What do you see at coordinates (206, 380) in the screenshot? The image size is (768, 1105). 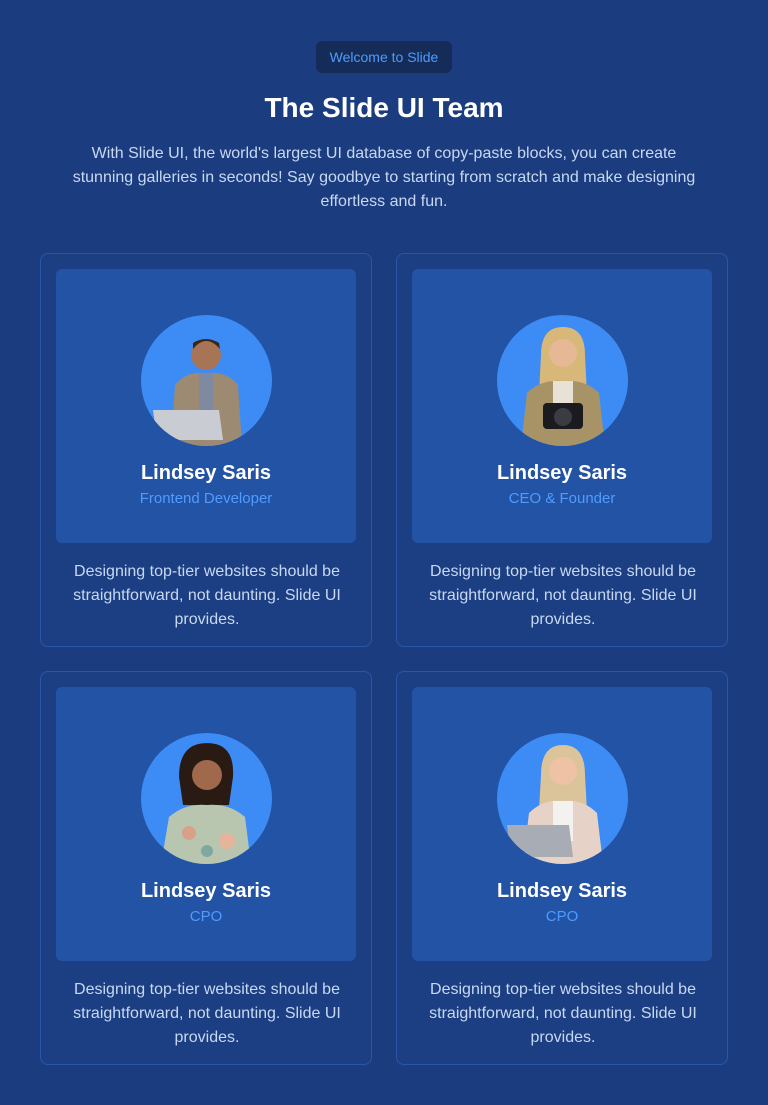 I see `man-with-laptop-photo` at bounding box center [206, 380].